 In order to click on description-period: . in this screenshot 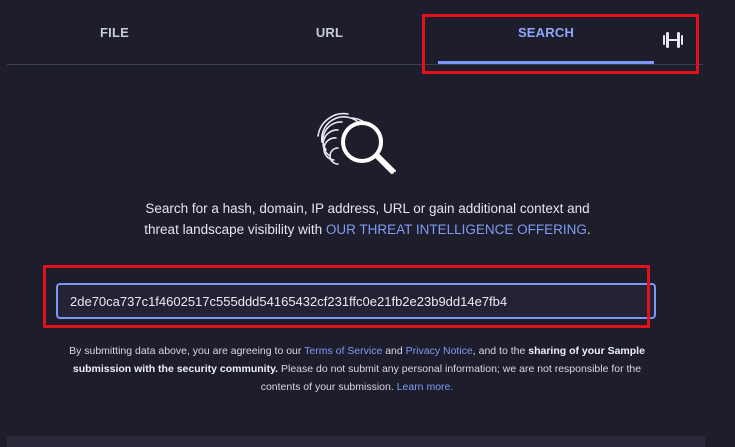, I will do `click(588, 229)`.